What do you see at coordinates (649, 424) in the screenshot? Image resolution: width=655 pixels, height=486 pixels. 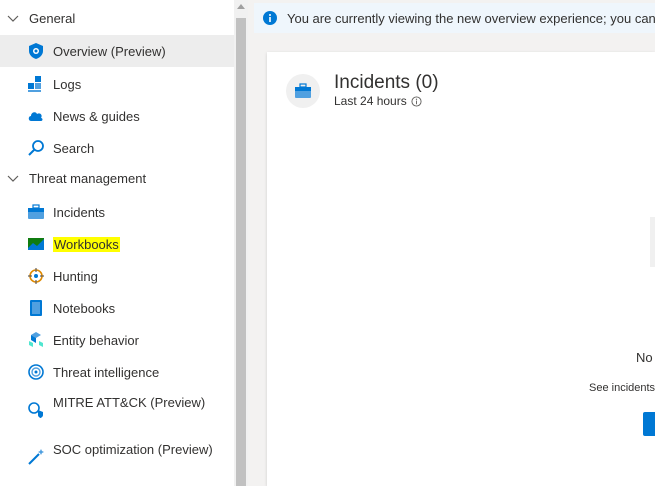 I see `primary-action-button` at bounding box center [649, 424].